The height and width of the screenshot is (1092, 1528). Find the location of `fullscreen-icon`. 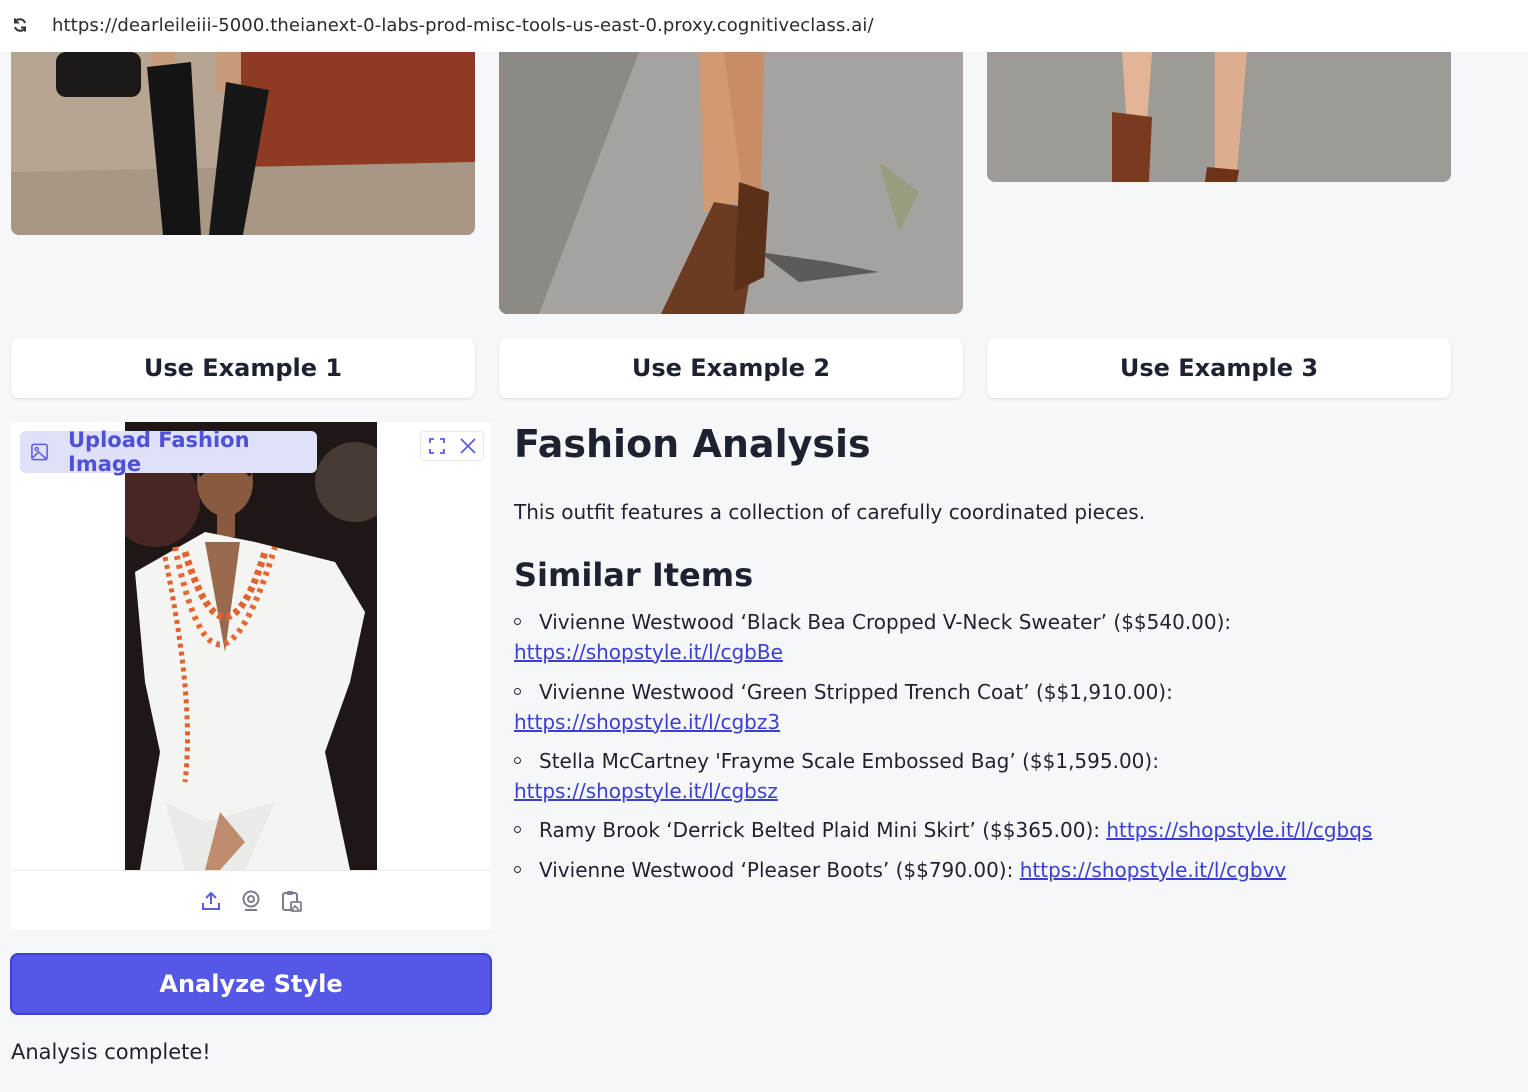

fullscreen-icon is located at coordinates (437, 446).